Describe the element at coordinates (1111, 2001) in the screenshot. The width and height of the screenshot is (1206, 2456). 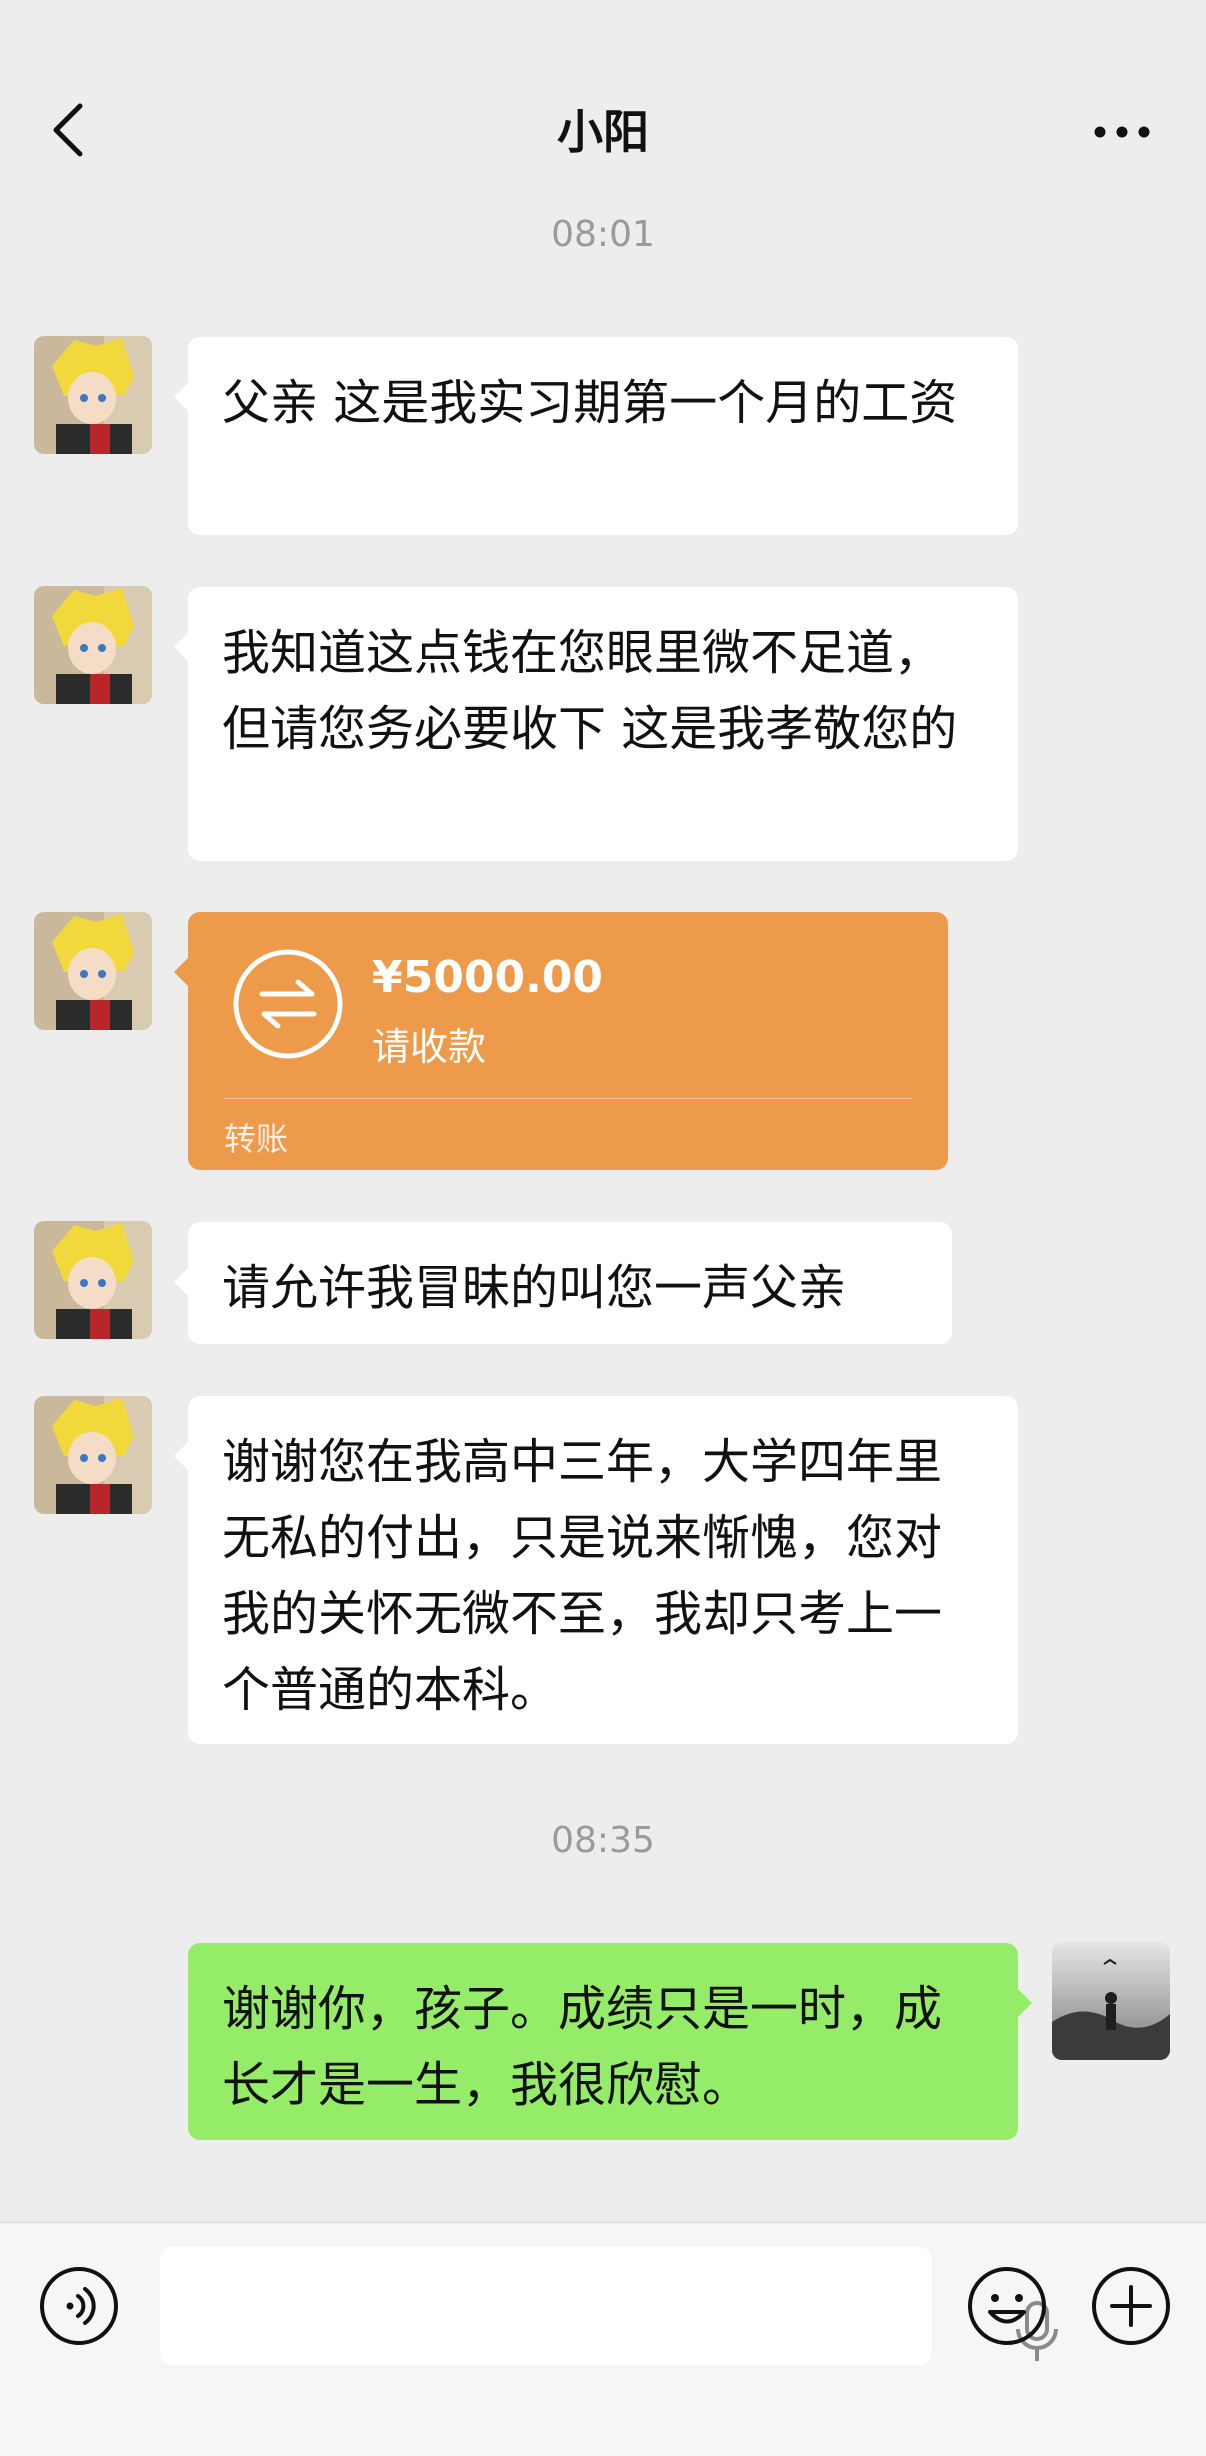
I see `my-avatar` at that location.